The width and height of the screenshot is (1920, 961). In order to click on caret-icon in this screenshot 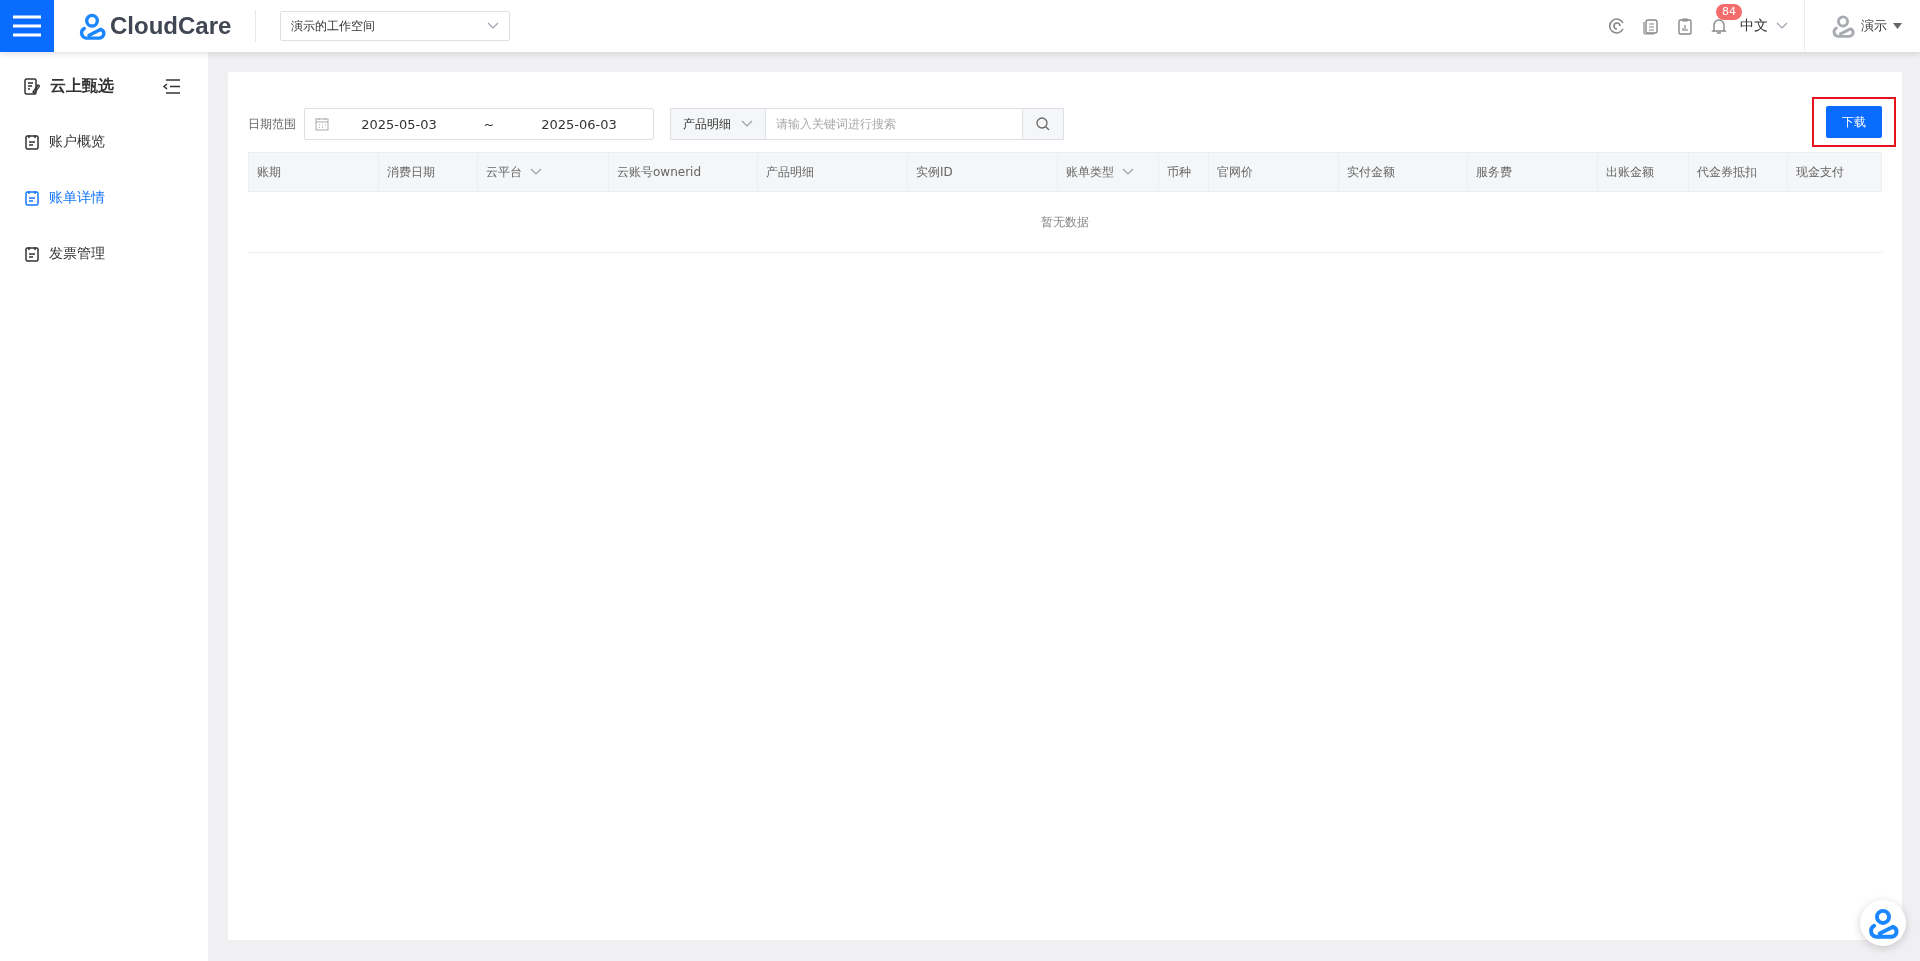, I will do `click(1897, 26)`.